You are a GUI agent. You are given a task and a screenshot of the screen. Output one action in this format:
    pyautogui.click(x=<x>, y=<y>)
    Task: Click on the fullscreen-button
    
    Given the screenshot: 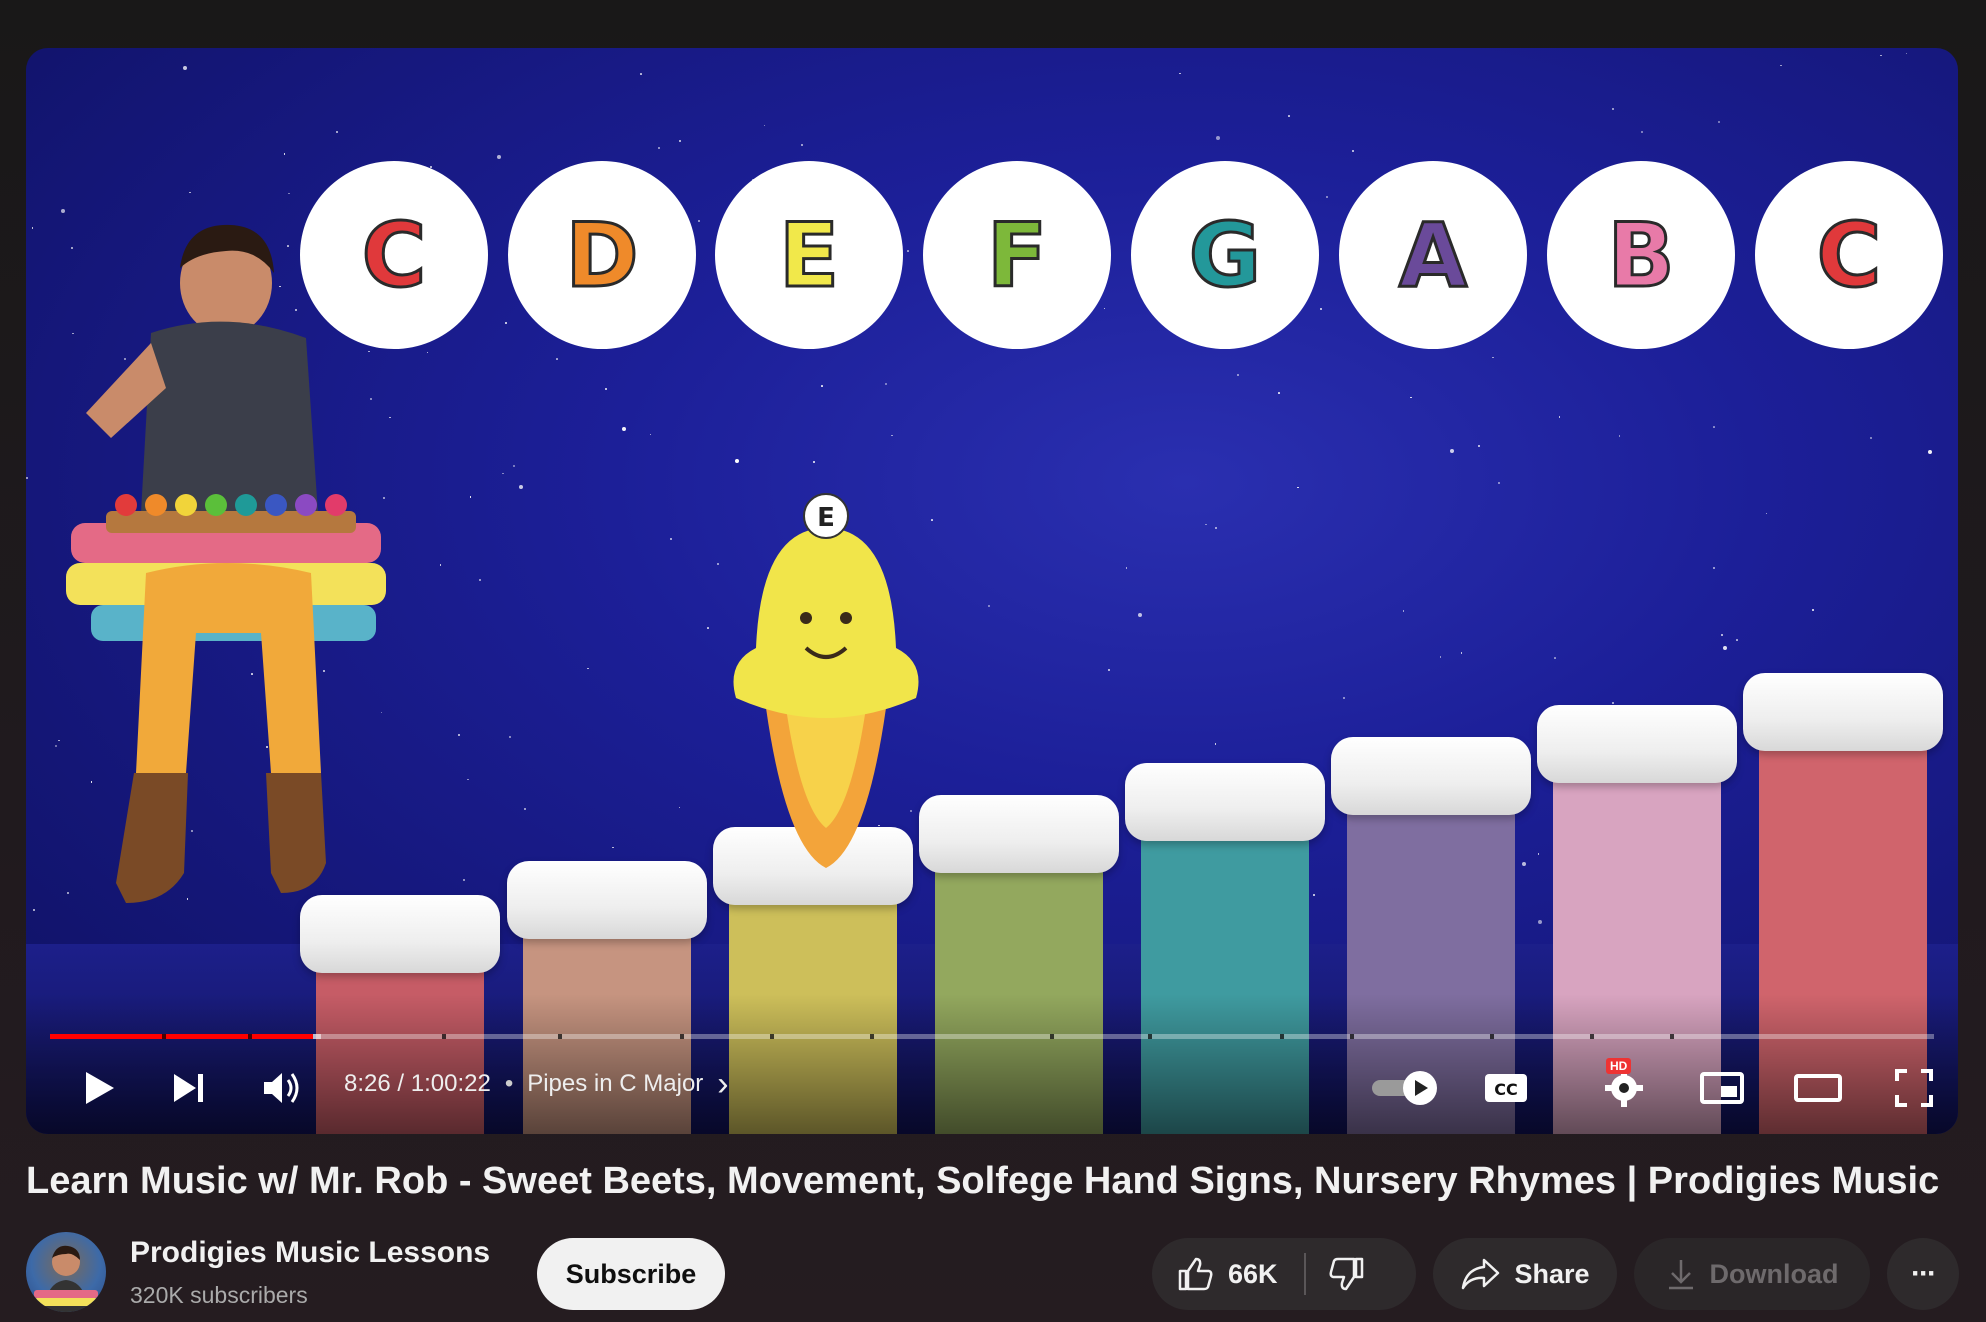 What is the action you would take?
    pyautogui.click(x=1914, y=1088)
    